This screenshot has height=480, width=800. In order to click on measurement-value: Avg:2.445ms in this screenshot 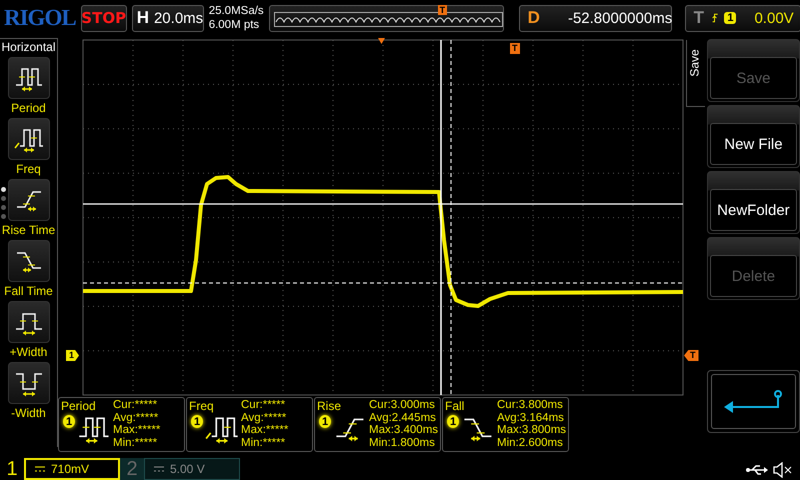, I will do `click(403, 418)`.